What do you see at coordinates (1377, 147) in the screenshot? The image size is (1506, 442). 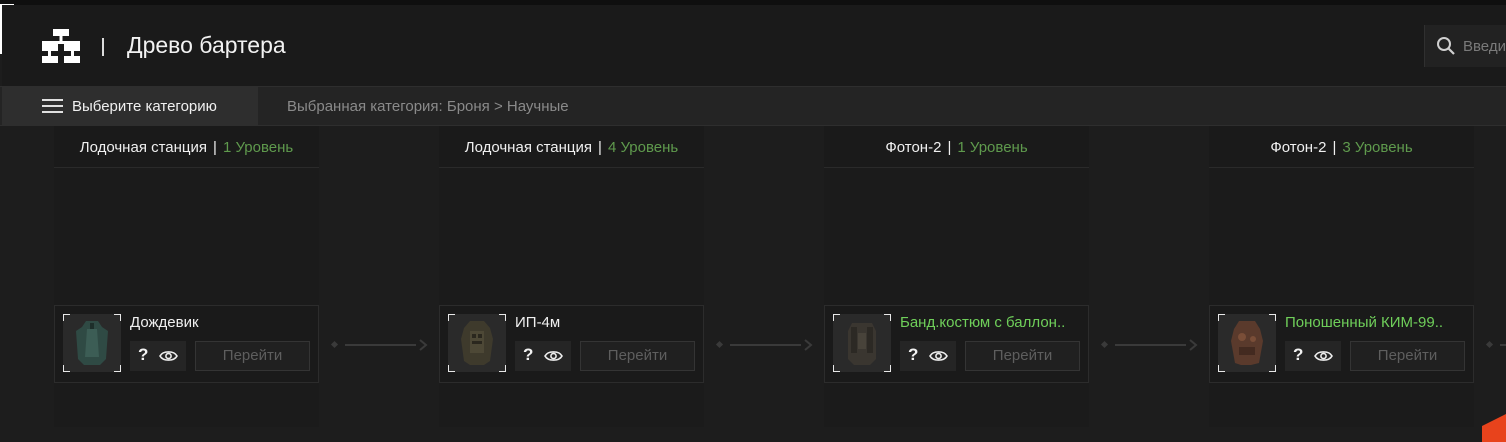 I see `location-level: 3 Уровень` at bounding box center [1377, 147].